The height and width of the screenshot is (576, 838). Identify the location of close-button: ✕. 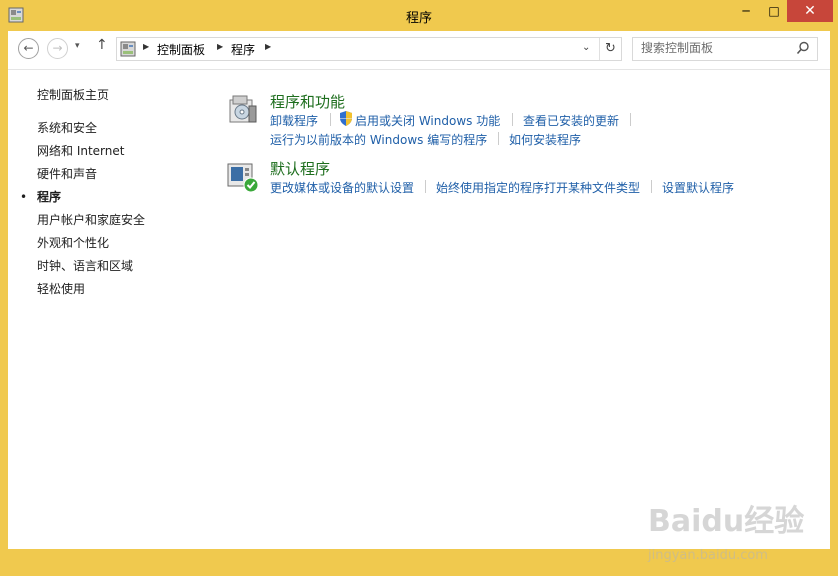
(810, 11).